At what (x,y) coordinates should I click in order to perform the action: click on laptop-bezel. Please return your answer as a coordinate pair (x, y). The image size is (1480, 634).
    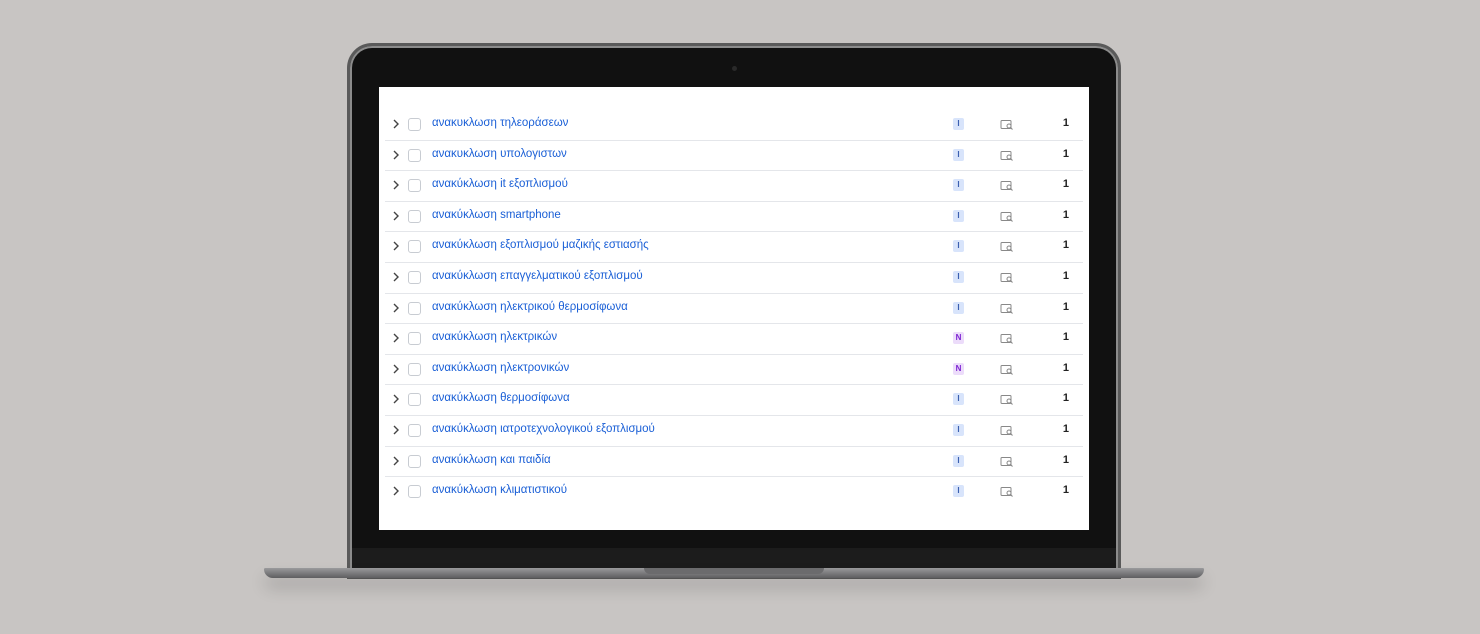
    Looking at the image, I should click on (734, 559).